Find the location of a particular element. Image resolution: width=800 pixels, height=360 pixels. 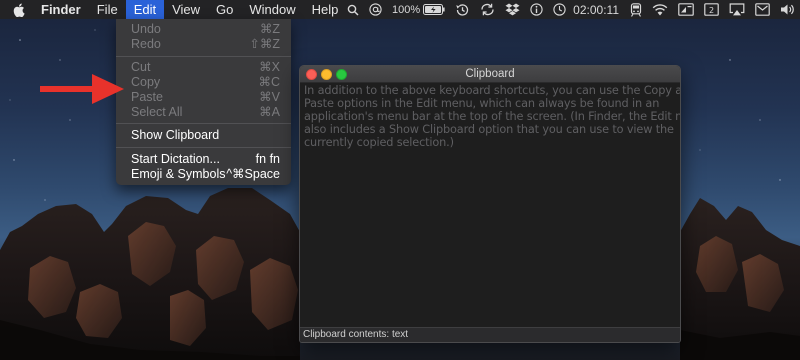

clipboard-status-bar: Clipboard contents: text is located at coordinates (490, 334).